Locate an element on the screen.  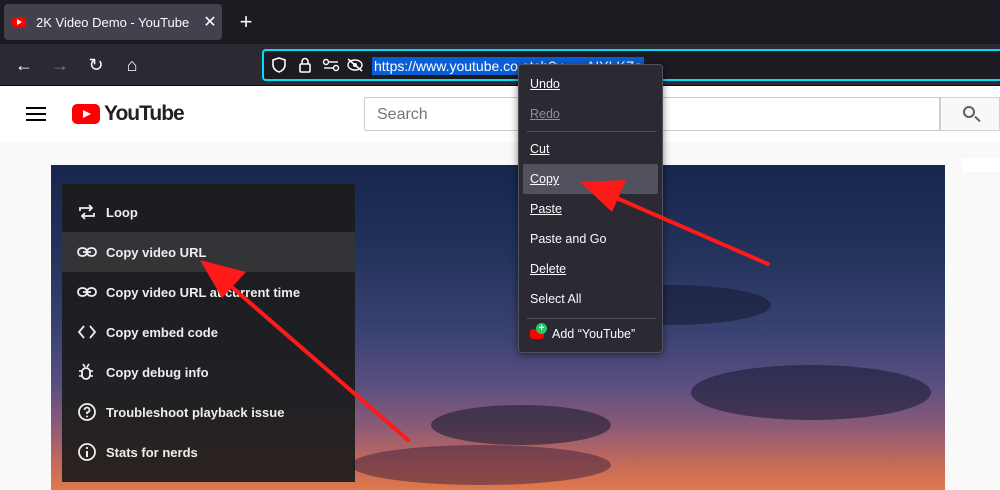
menu-icon is located at coordinates (36, 114).